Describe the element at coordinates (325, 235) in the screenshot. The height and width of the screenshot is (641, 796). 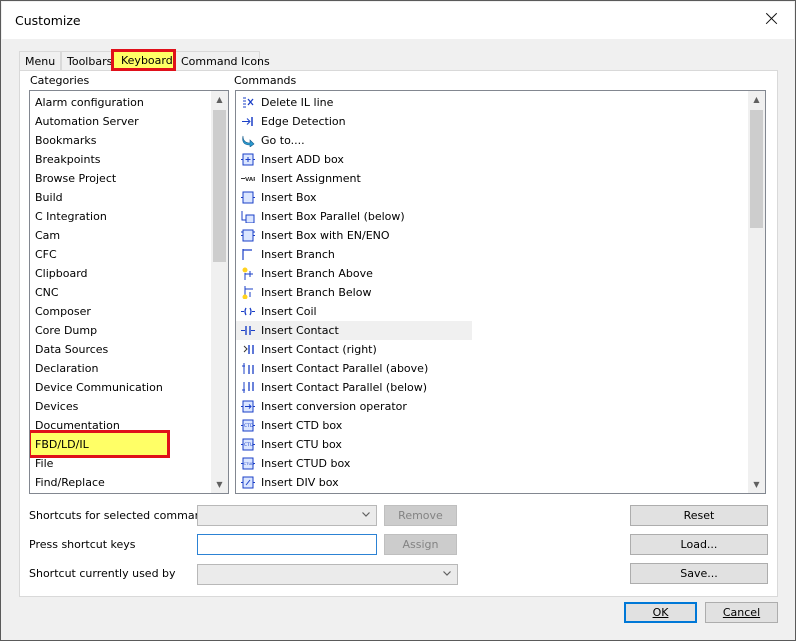
I see `command-item-label: Insert Box with EN/ENO` at that location.